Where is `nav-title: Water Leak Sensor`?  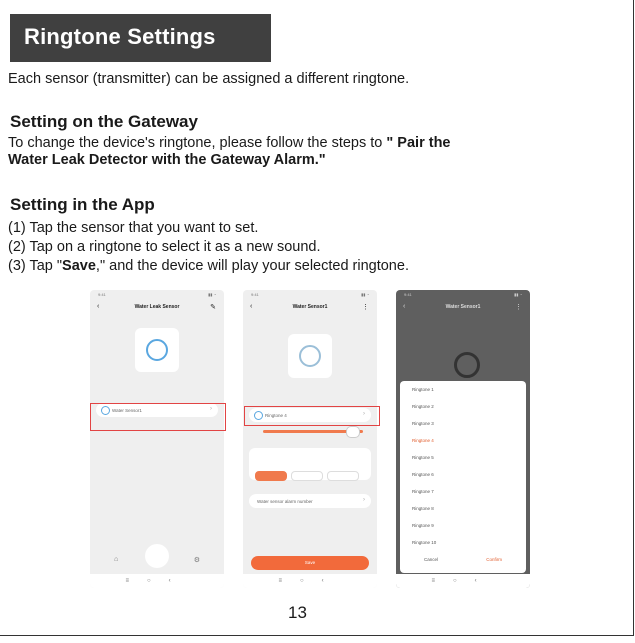 nav-title: Water Leak Sensor is located at coordinates (157, 307).